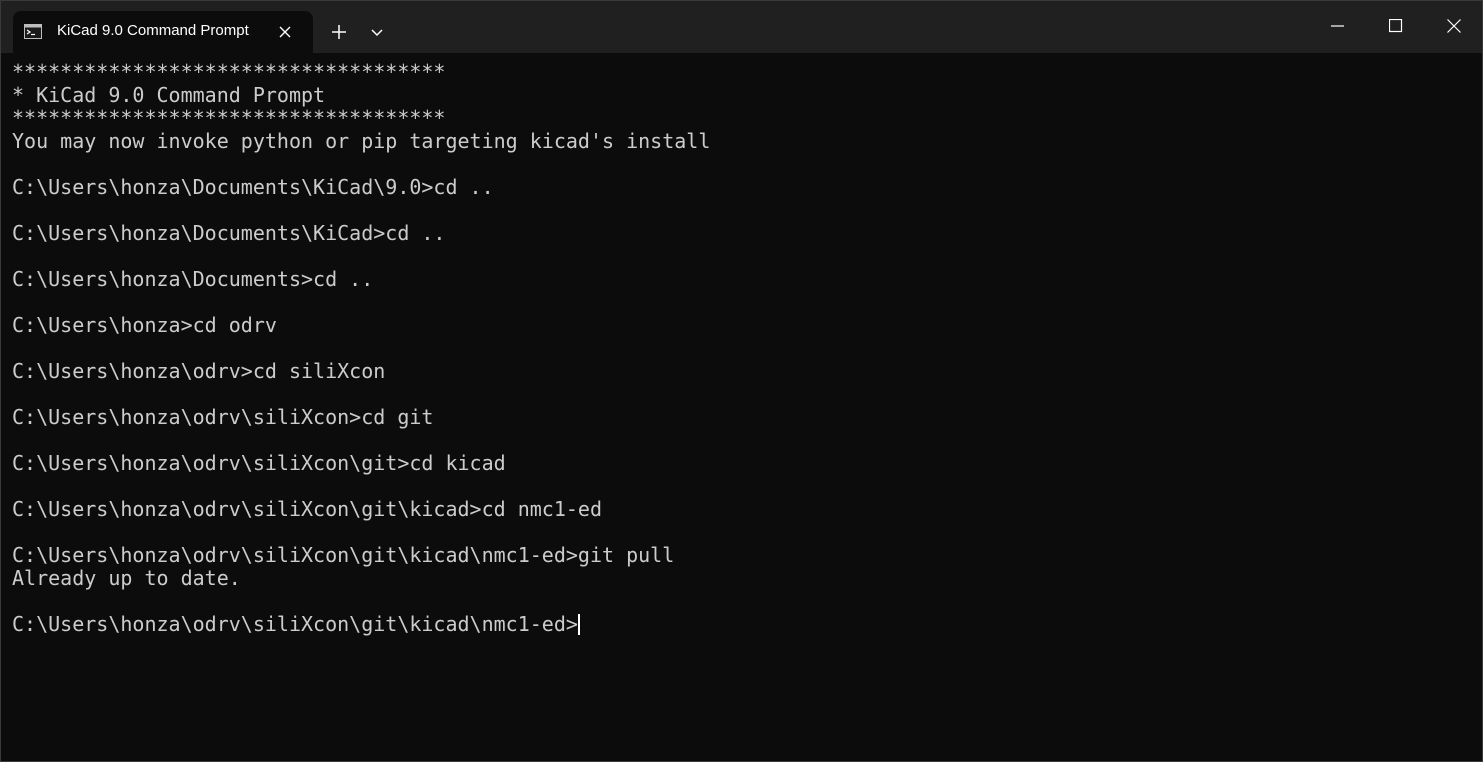  What do you see at coordinates (153, 30) in the screenshot?
I see `tab-title: KiCad 9.0 Command Prompt` at bounding box center [153, 30].